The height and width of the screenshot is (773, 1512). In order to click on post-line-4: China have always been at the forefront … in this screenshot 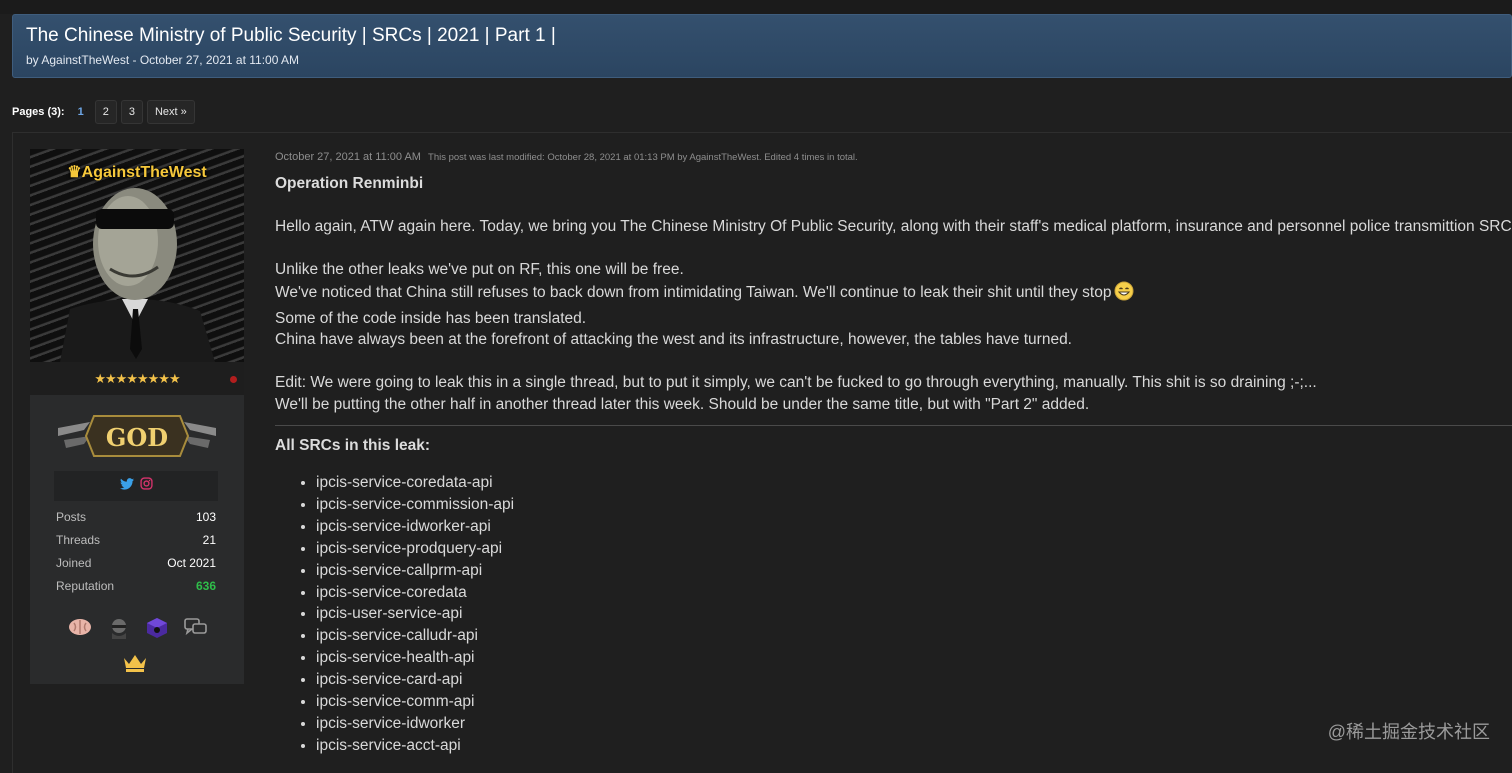, I will do `click(673, 340)`.